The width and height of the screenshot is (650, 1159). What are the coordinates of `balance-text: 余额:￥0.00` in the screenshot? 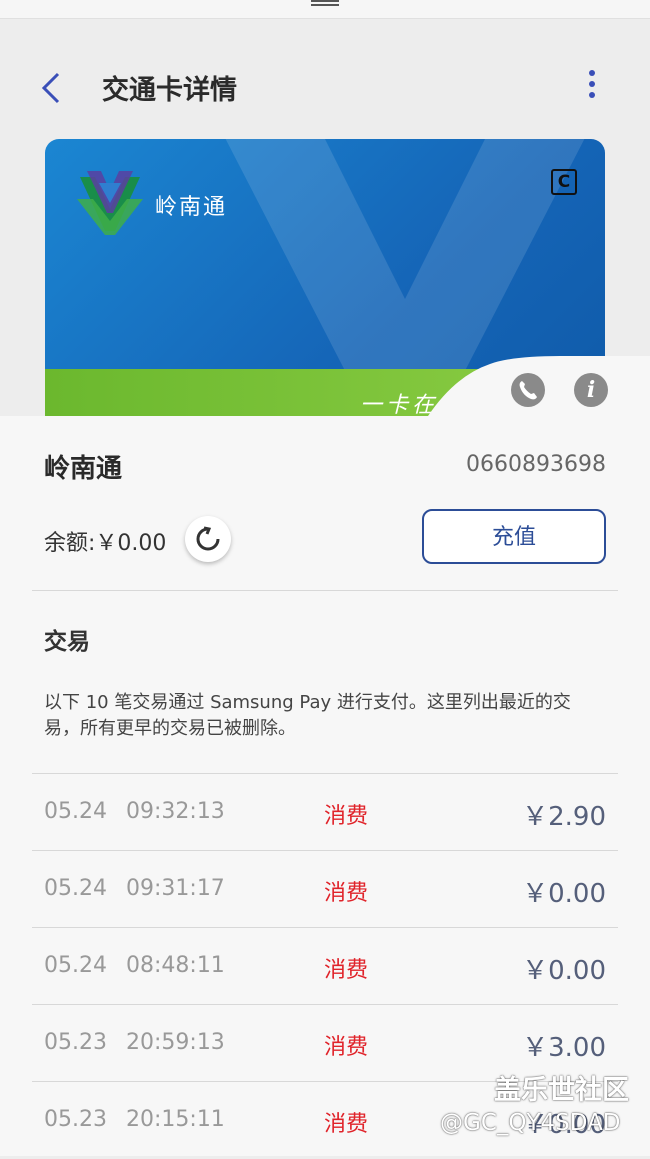 It's located at (105, 543).